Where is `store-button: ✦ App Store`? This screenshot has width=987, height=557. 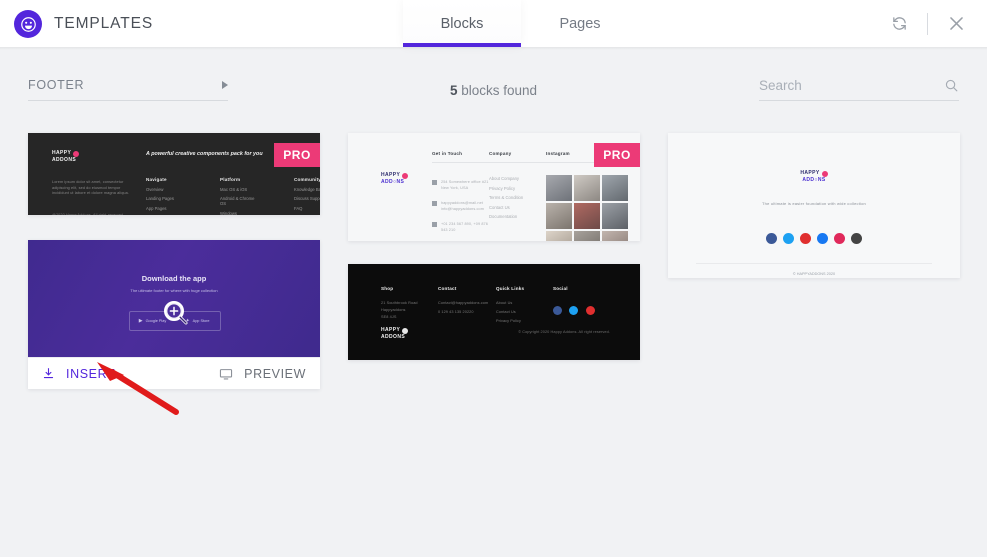
store-button: ✦ App Store is located at coordinates (197, 321).